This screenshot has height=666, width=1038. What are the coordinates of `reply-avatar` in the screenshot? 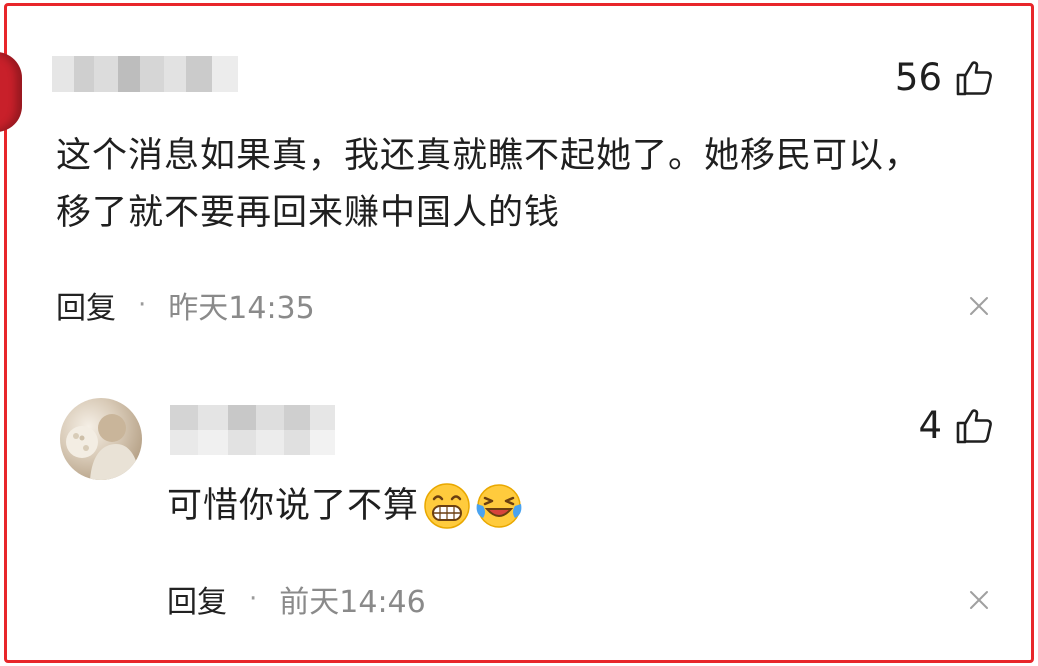 It's located at (101, 439).